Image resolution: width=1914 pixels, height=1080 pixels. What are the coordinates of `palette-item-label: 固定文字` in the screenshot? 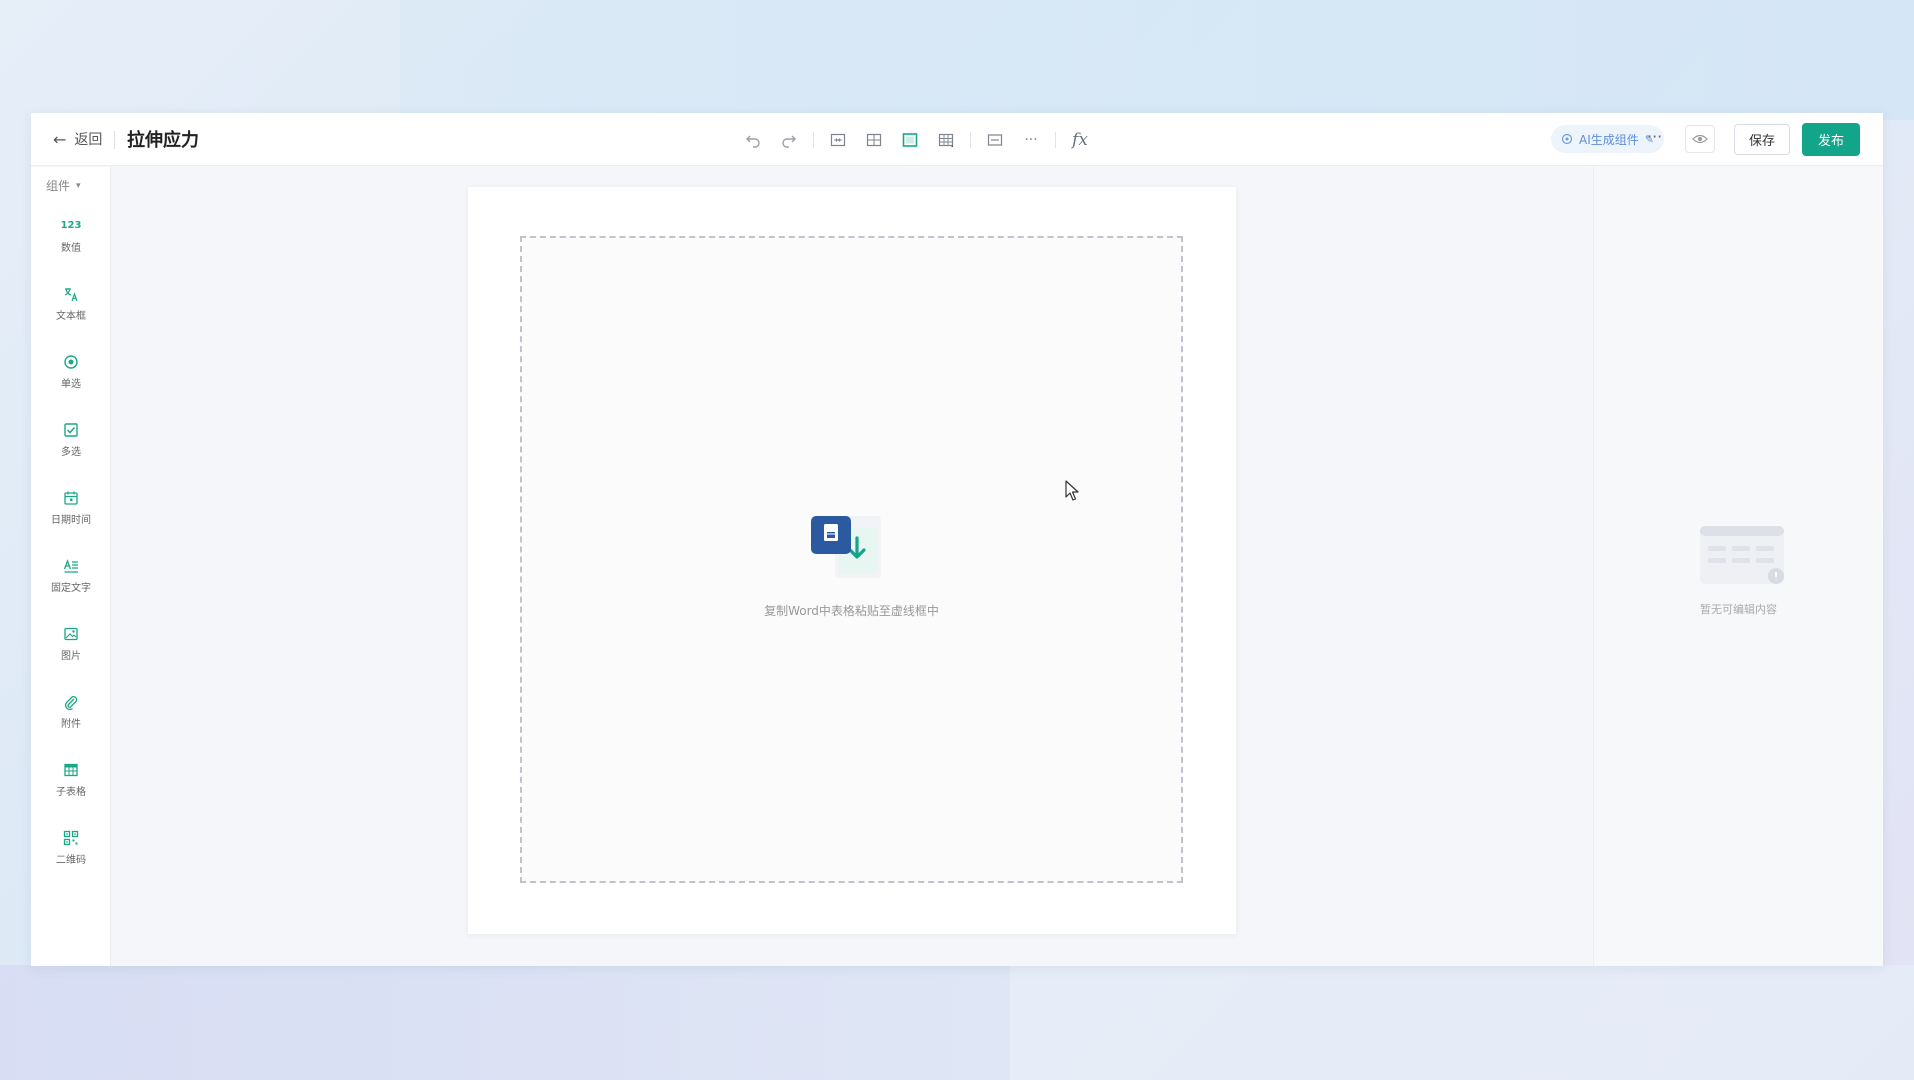 It's located at (71, 588).